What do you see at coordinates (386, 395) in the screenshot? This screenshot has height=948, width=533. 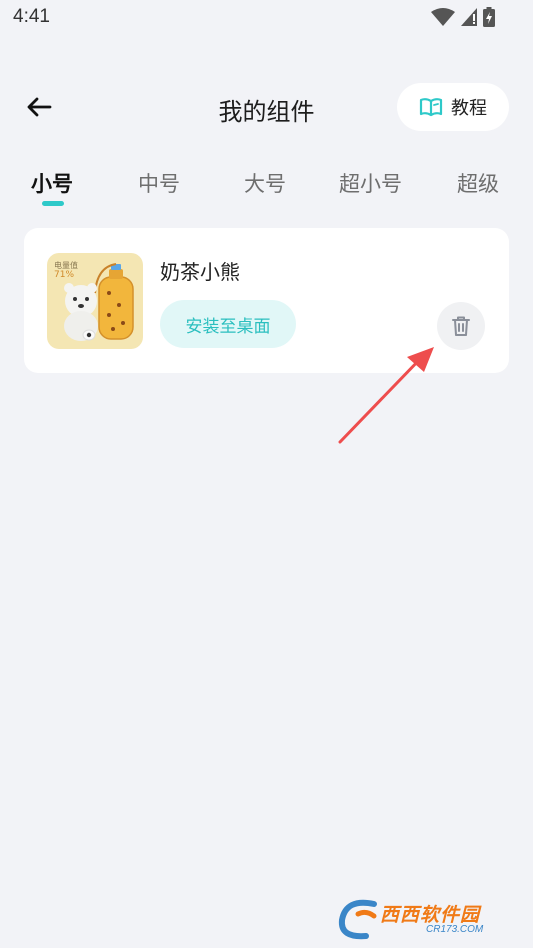 I see `annotation-arrow` at bounding box center [386, 395].